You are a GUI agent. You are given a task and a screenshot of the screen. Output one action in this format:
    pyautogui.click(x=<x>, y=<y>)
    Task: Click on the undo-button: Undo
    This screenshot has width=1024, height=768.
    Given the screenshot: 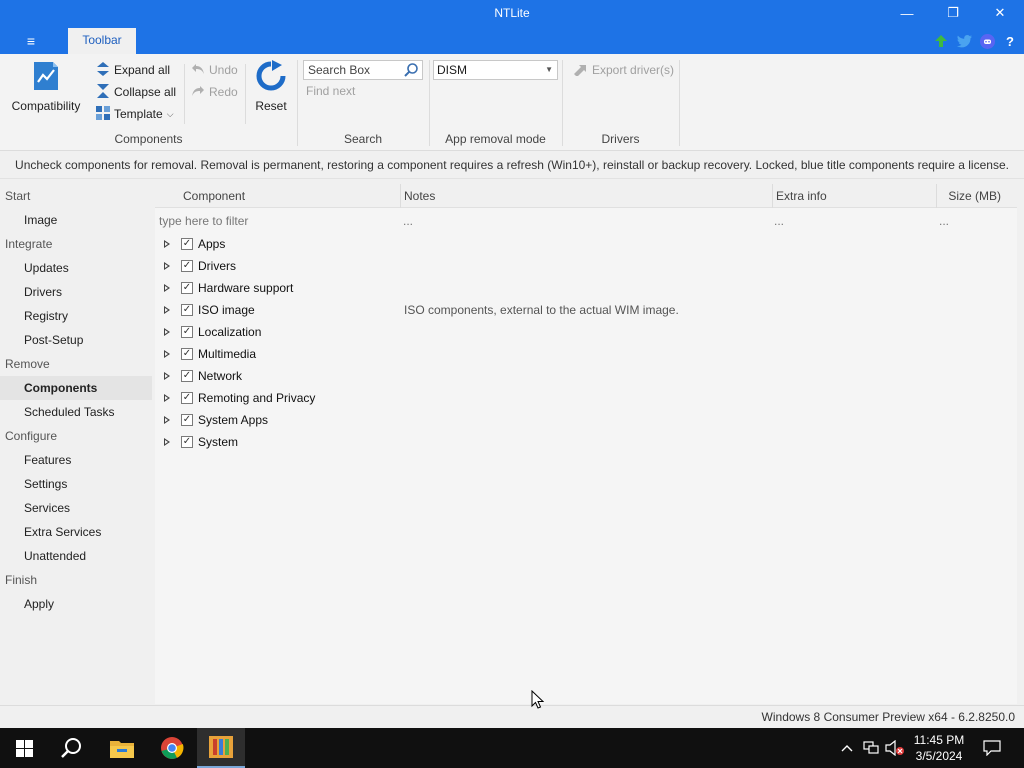 What is the action you would take?
    pyautogui.click(x=214, y=70)
    